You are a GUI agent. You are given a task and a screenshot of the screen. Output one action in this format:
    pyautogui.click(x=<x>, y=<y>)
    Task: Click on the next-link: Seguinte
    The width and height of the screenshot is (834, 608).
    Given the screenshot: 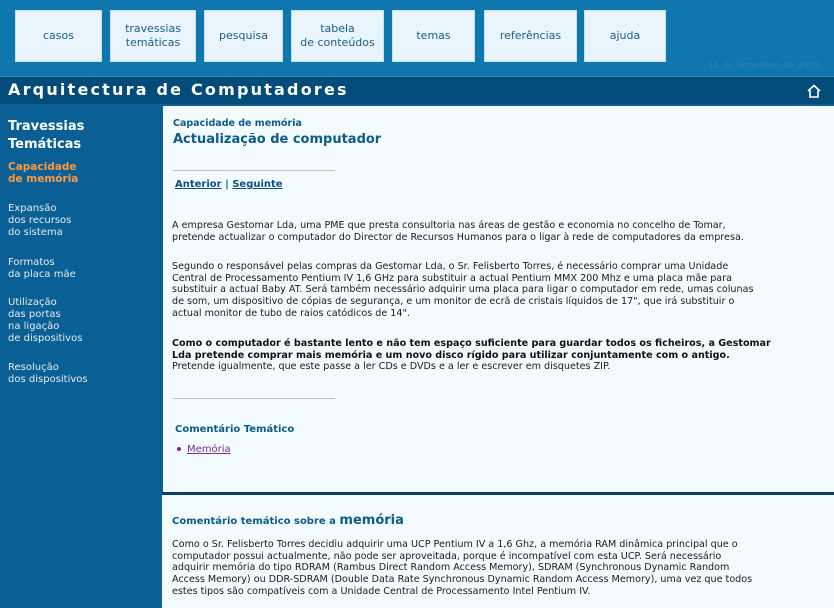 What is the action you would take?
    pyautogui.click(x=257, y=184)
    